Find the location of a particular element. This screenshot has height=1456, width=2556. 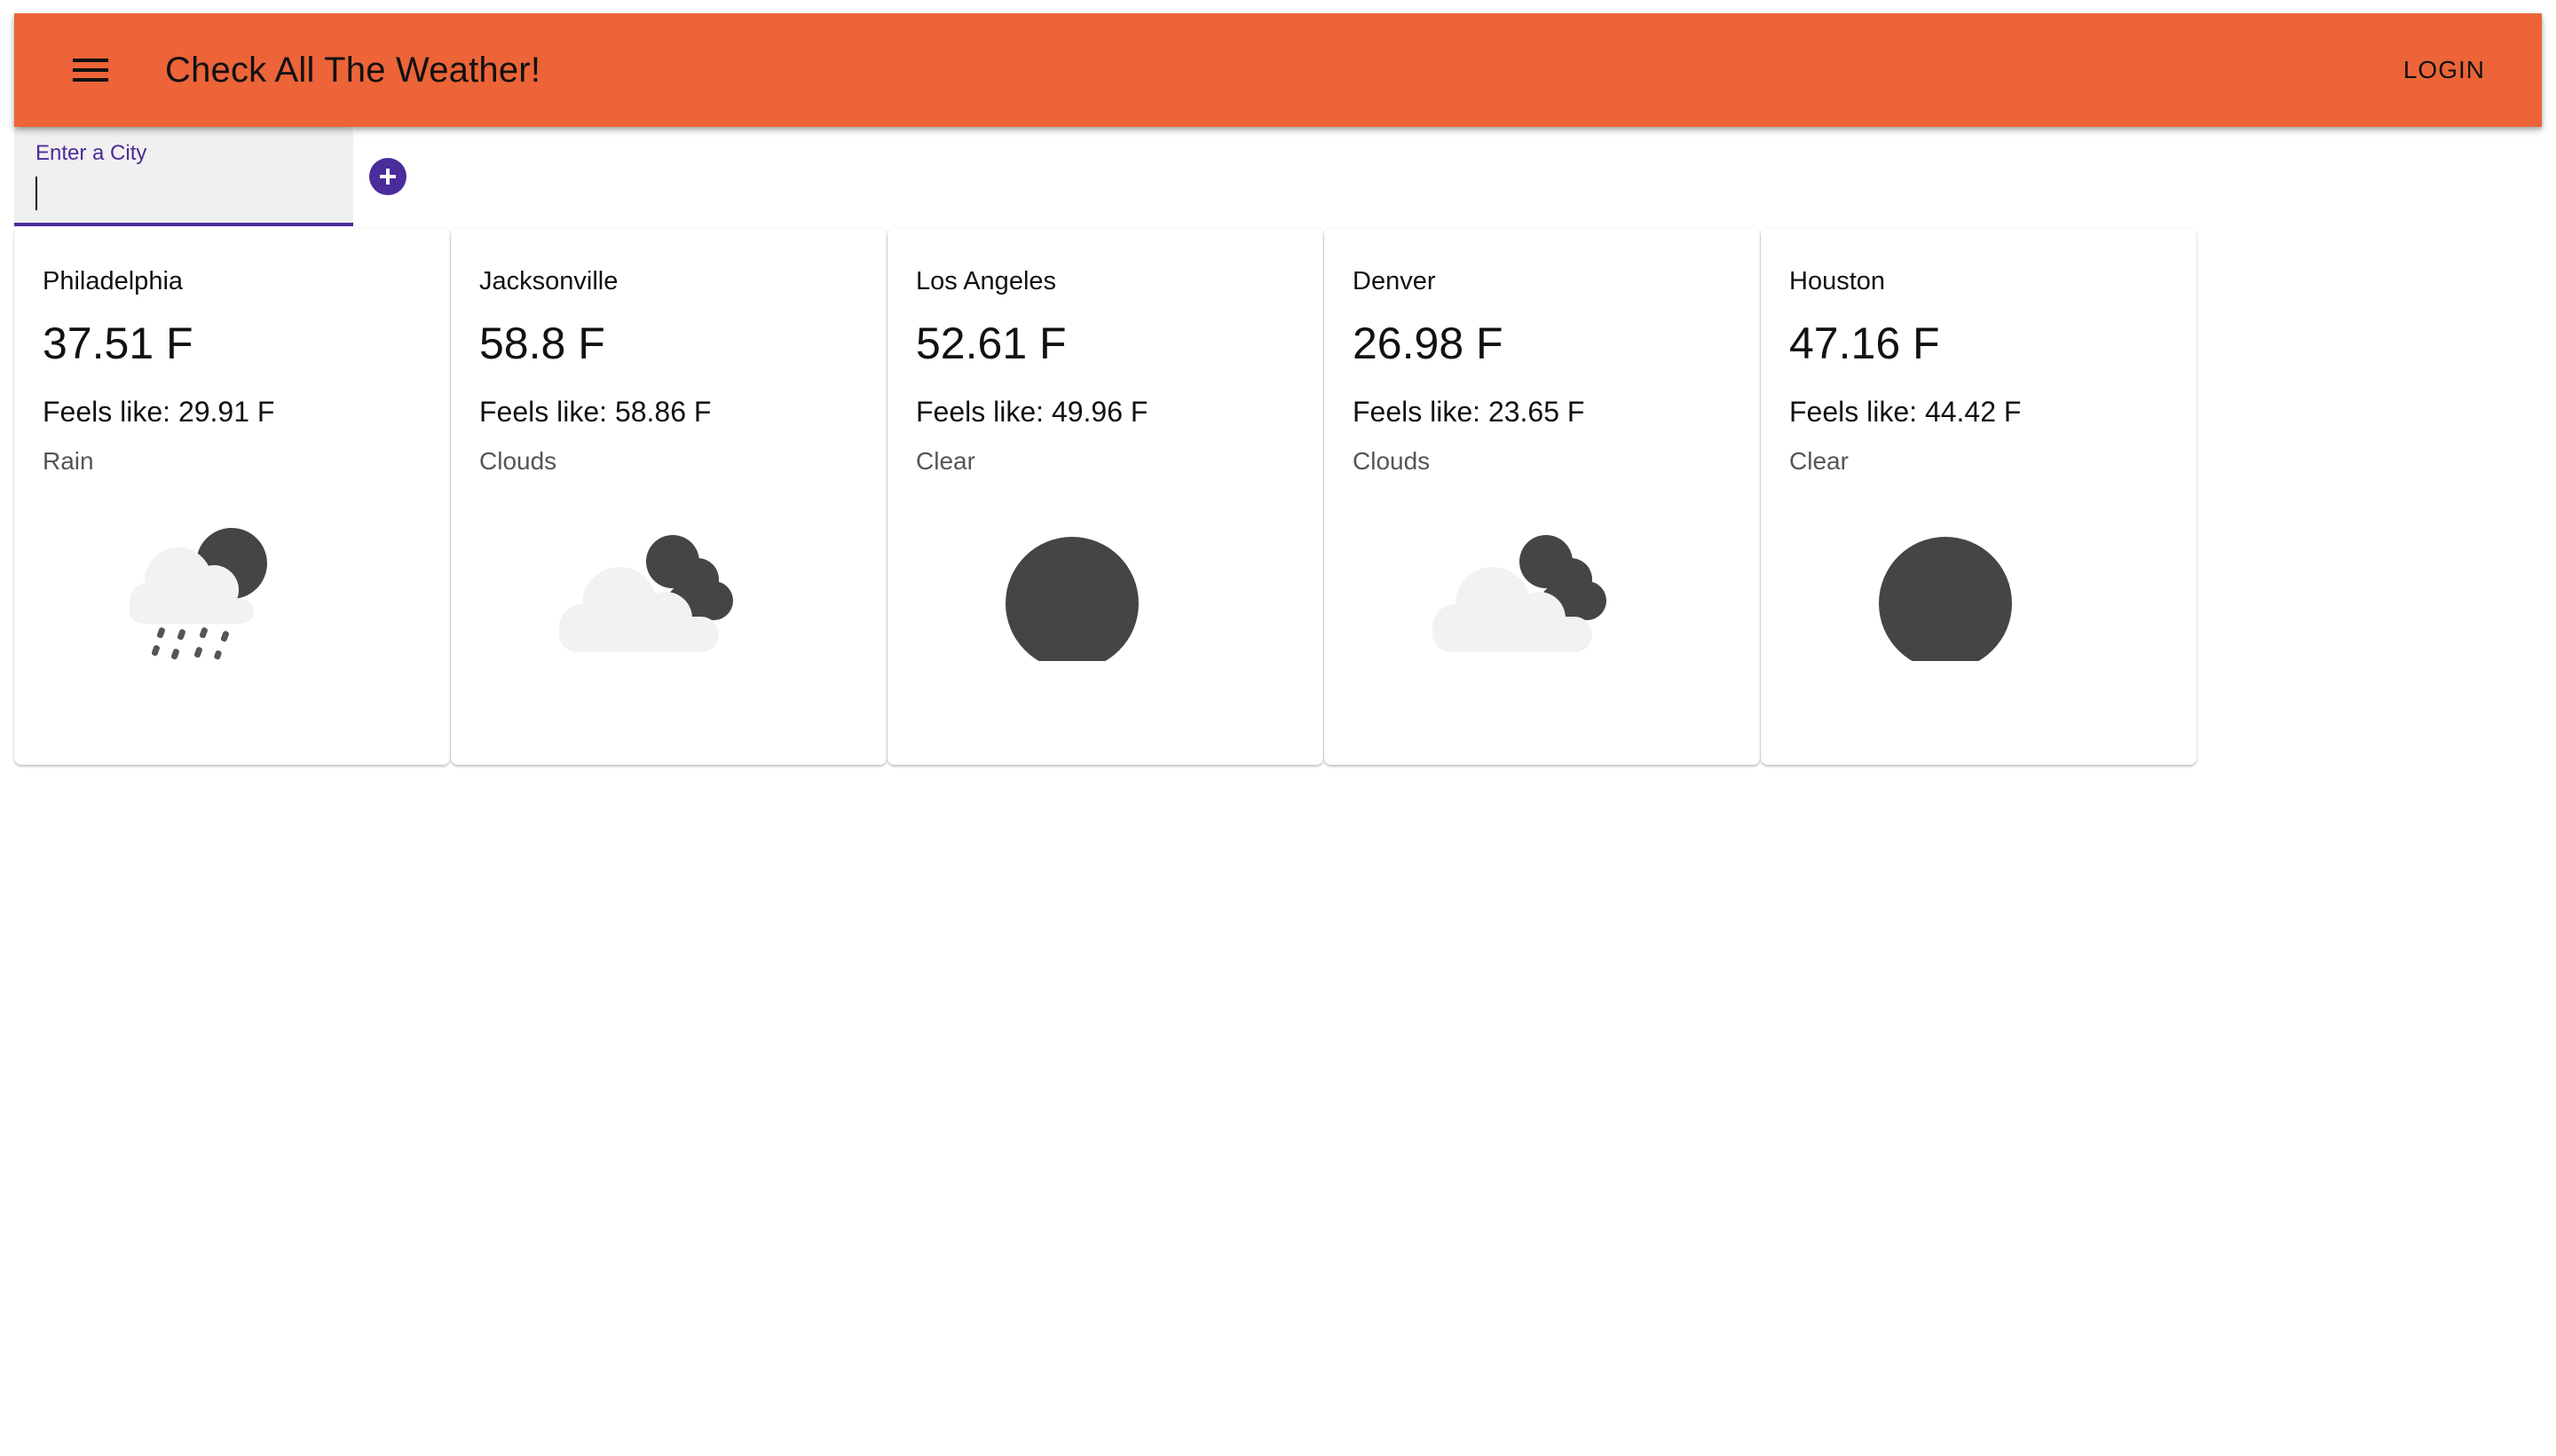

city-name: Denver is located at coordinates (1394, 281).